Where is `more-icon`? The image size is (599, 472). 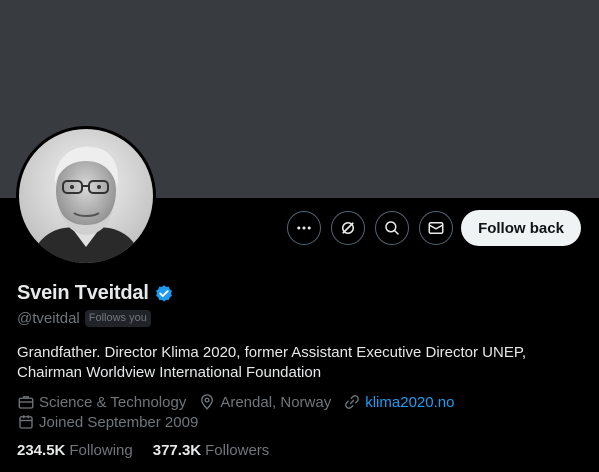 more-icon is located at coordinates (304, 228).